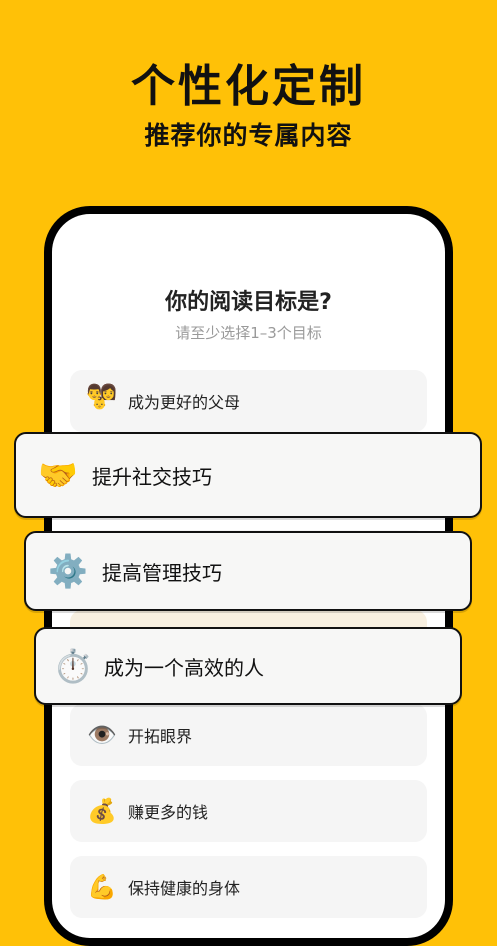 Image resolution: width=497 pixels, height=946 pixels. I want to click on family-icon: 👨 👩 👶, so click(101, 396).